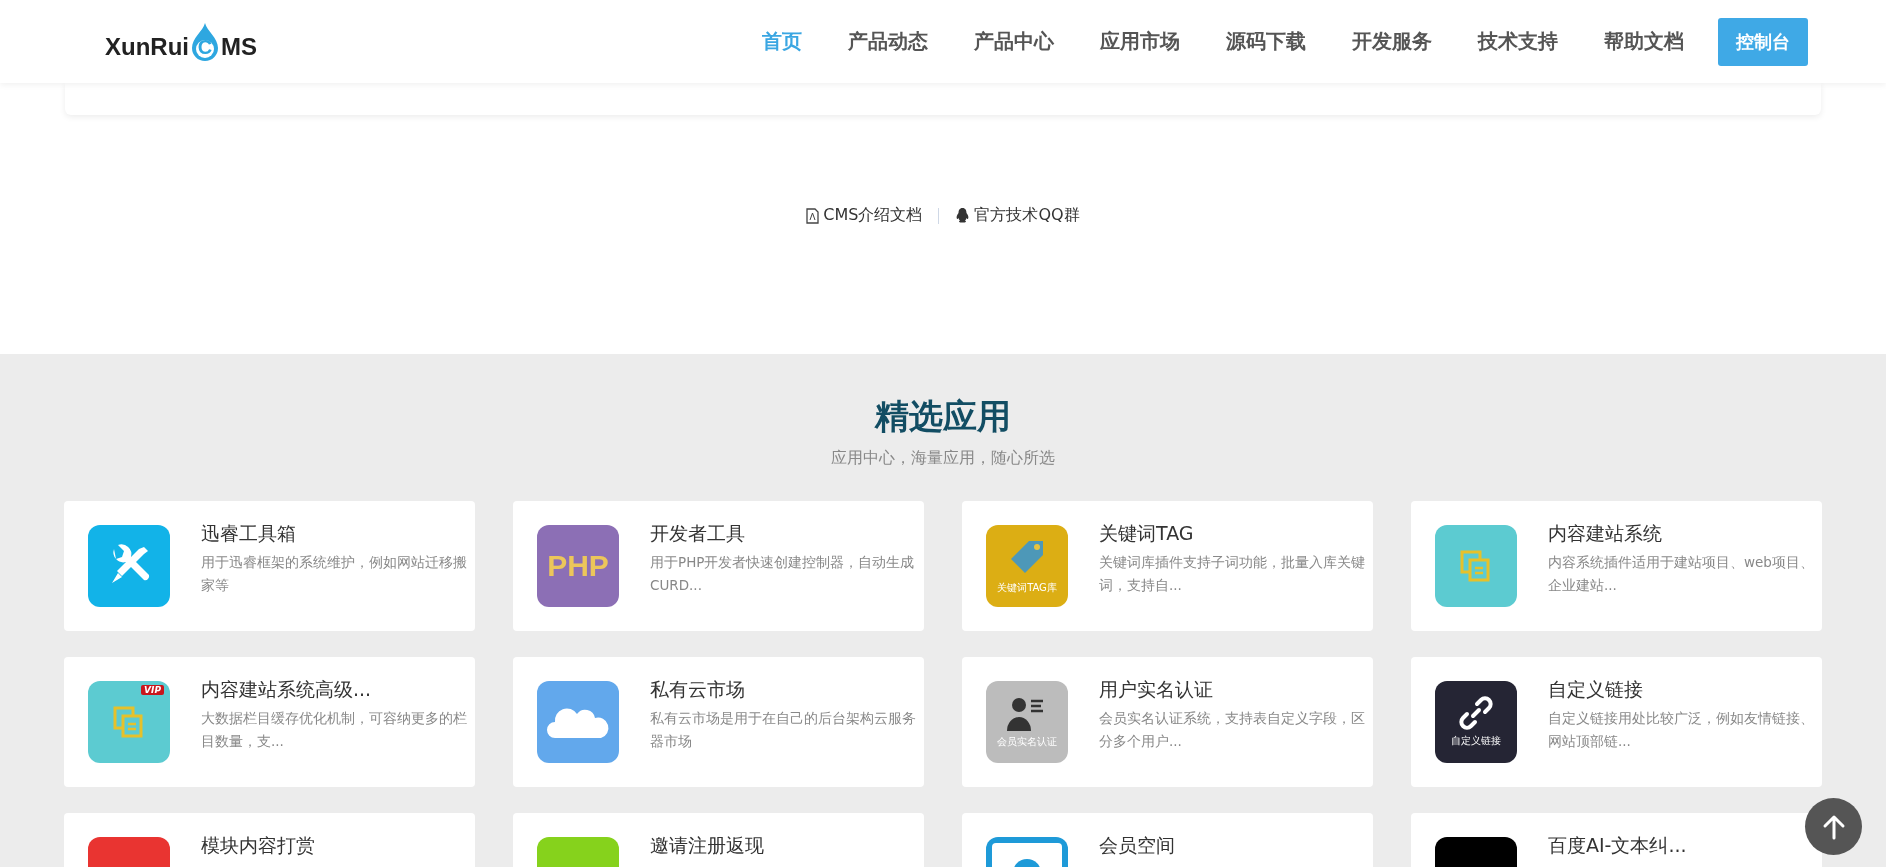 This screenshot has width=1886, height=867. I want to click on app-title: 自定义链接, so click(1596, 689).